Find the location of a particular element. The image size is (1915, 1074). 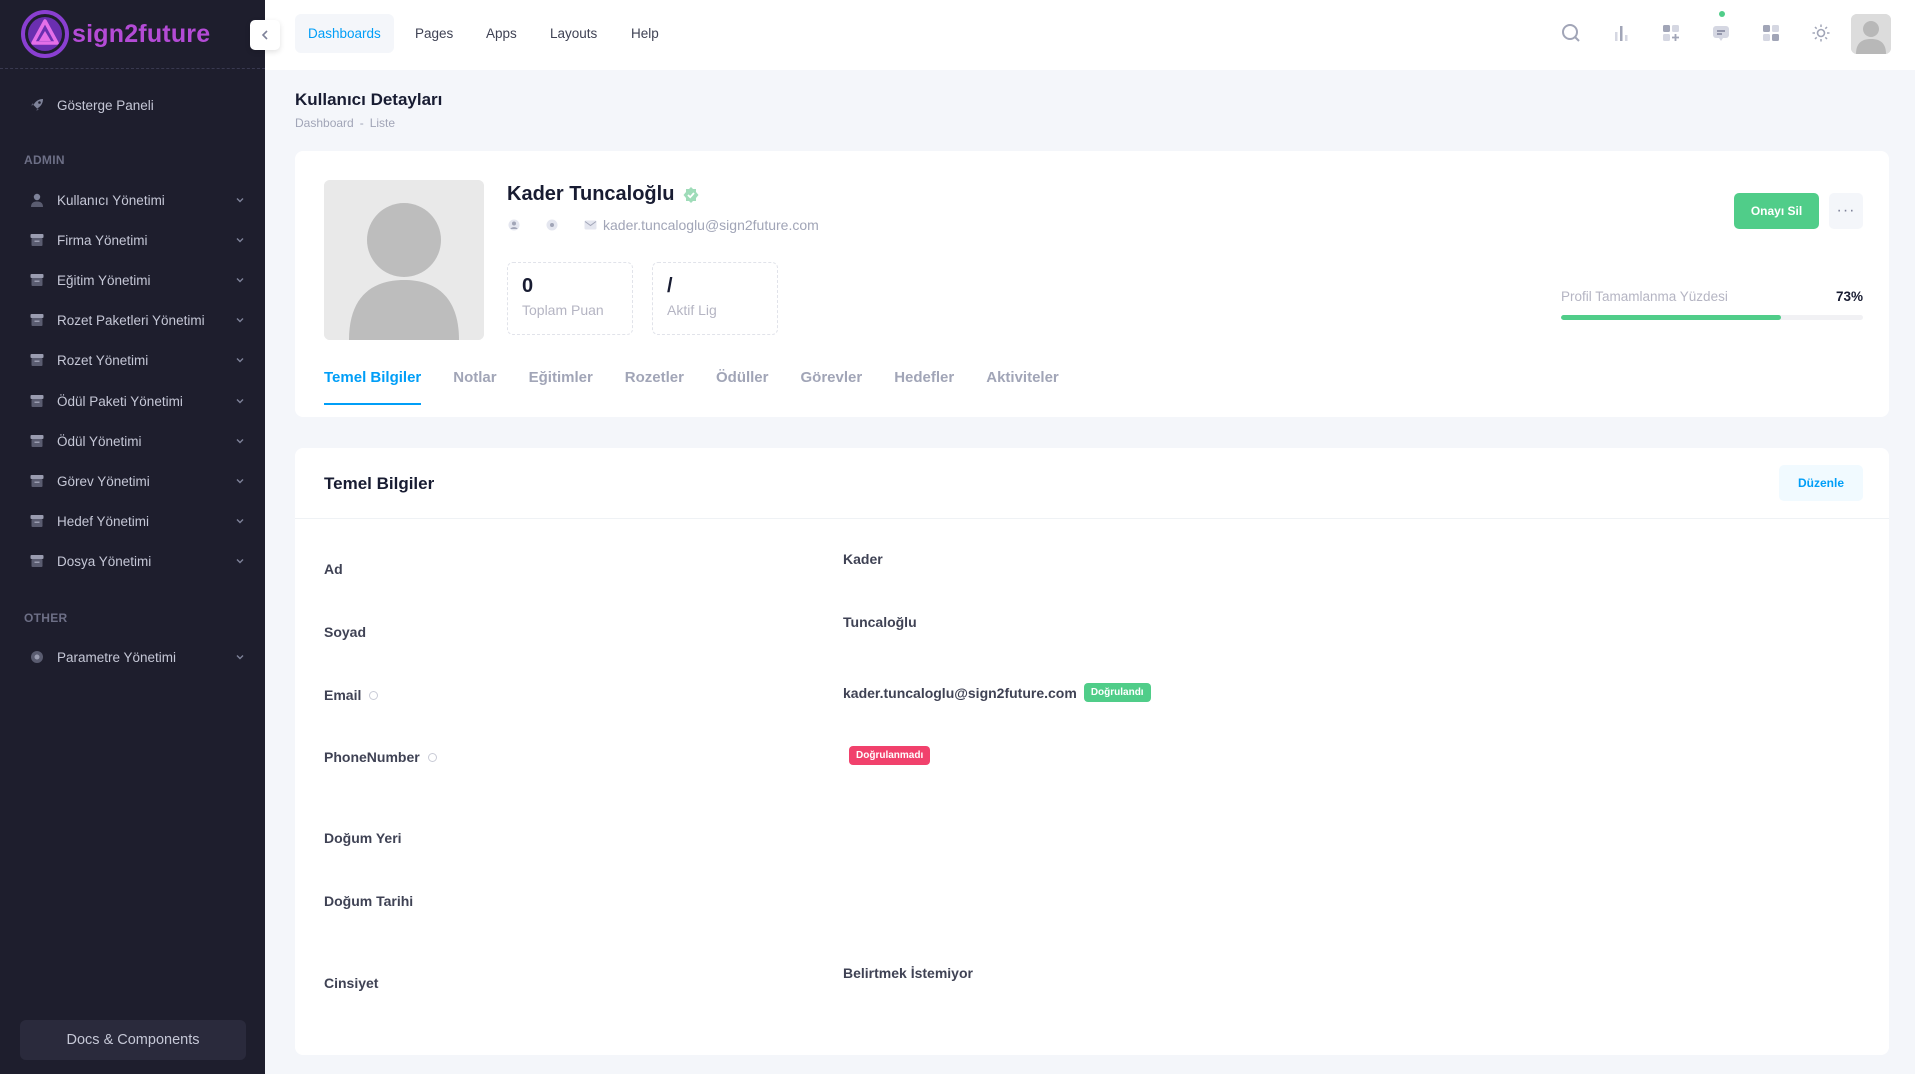

details-divider is located at coordinates (1092, 518).